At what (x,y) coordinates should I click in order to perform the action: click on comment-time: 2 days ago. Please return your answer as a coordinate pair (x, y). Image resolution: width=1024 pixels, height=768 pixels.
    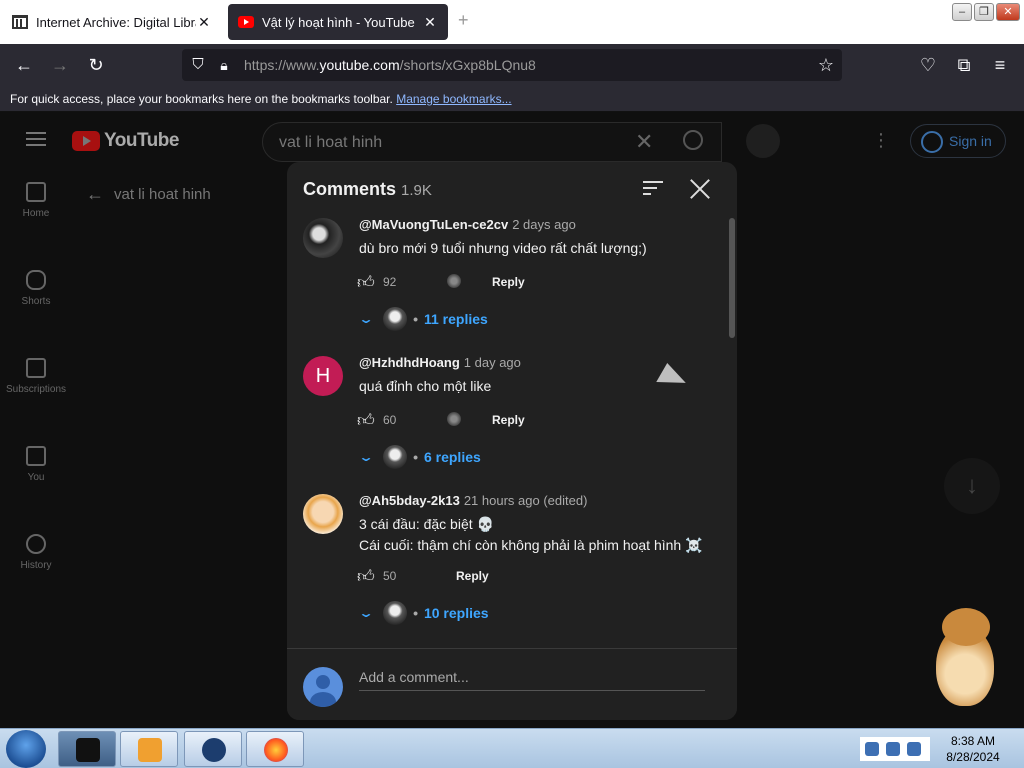
    Looking at the image, I should click on (544, 224).